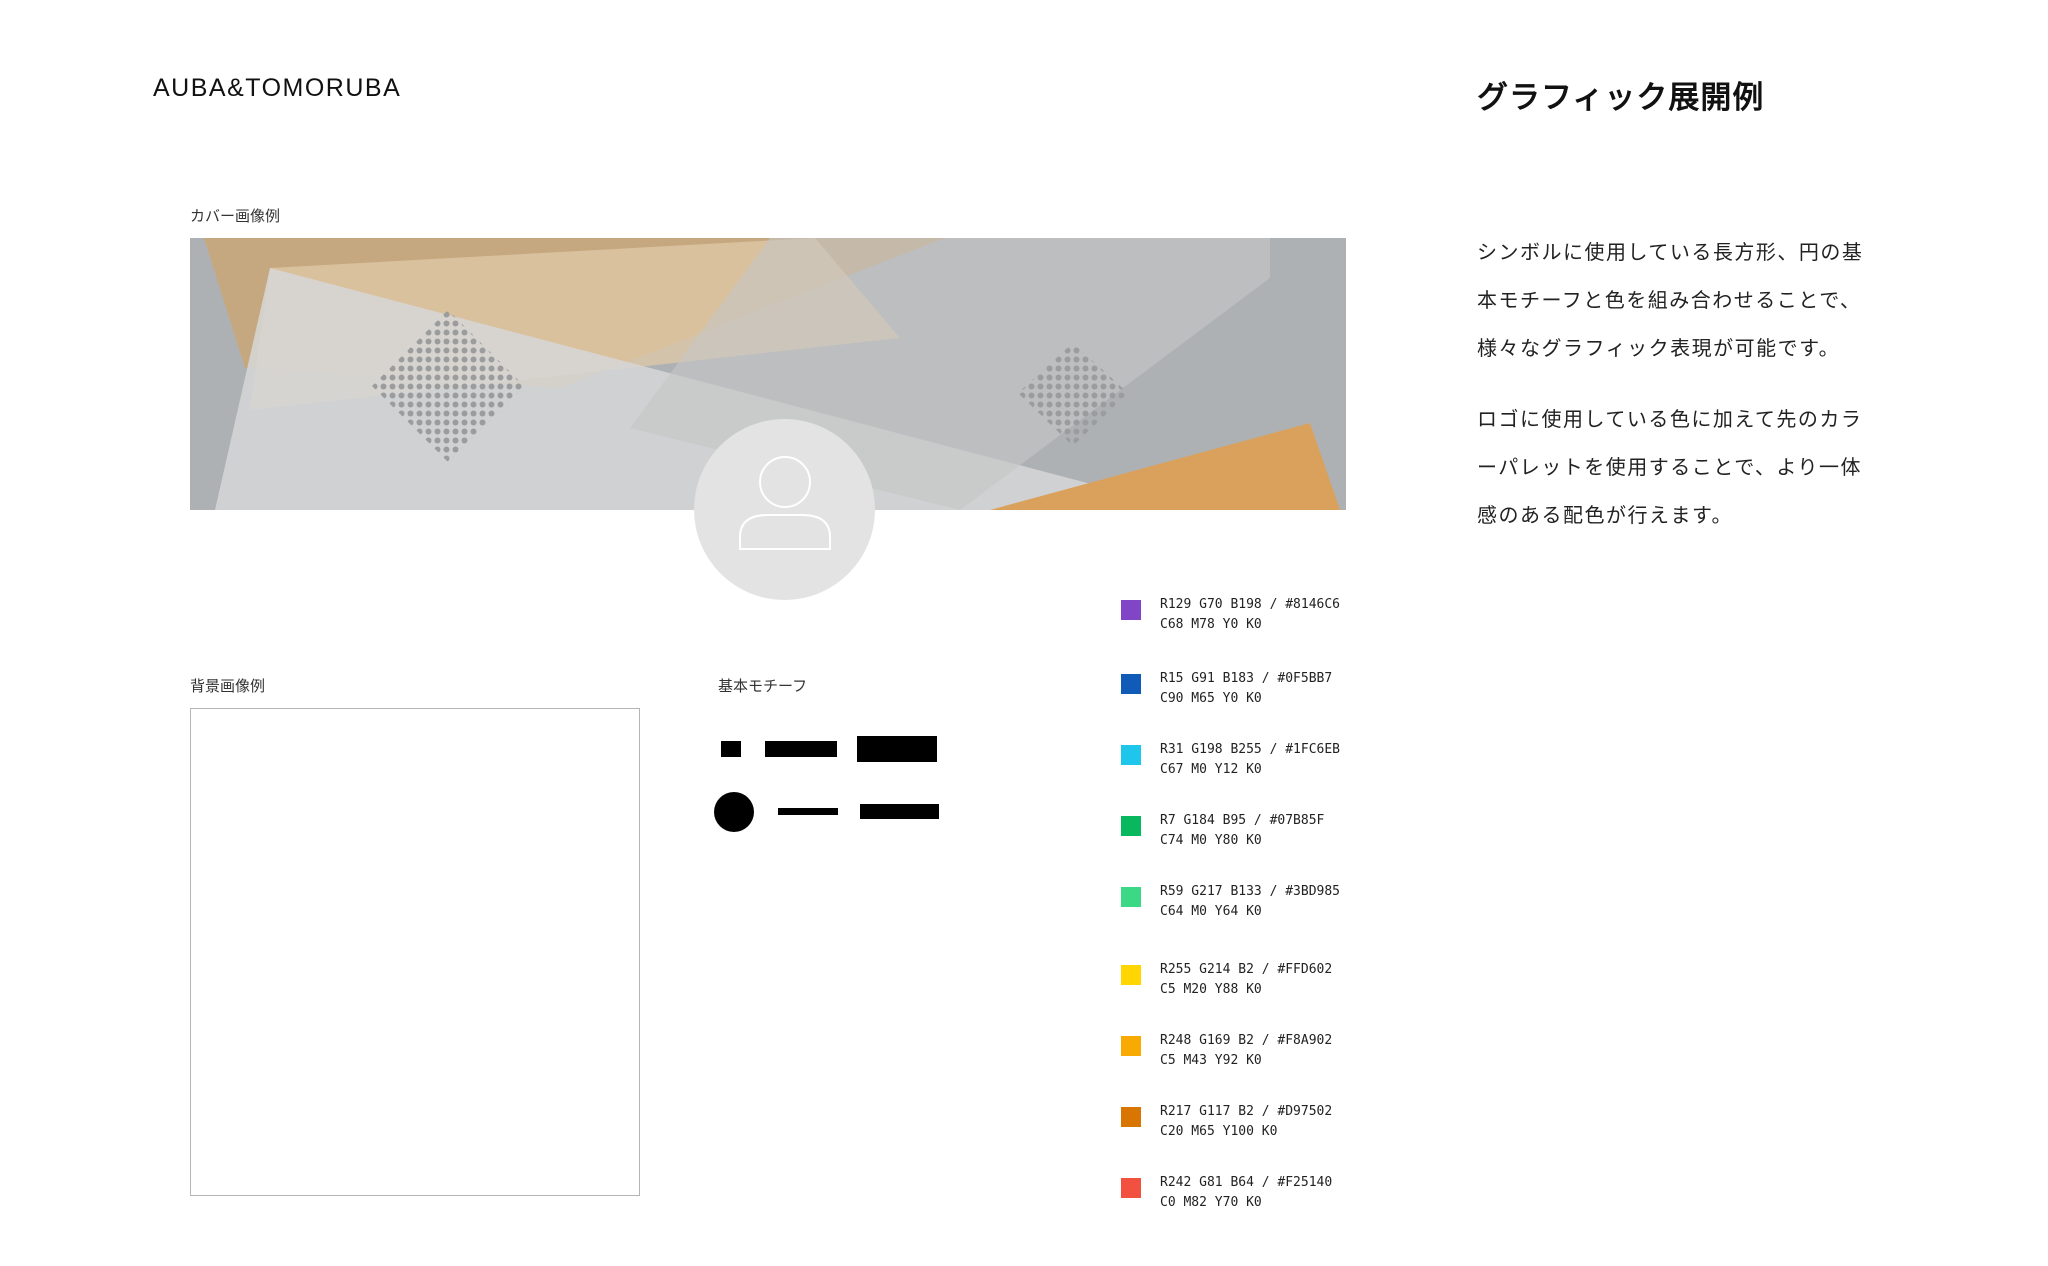 The width and height of the screenshot is (2048, 1266). What do you see at coordinates (731, 749) in the screenshot?
I see `motif-rect-small` at bounding box center [731, 749].